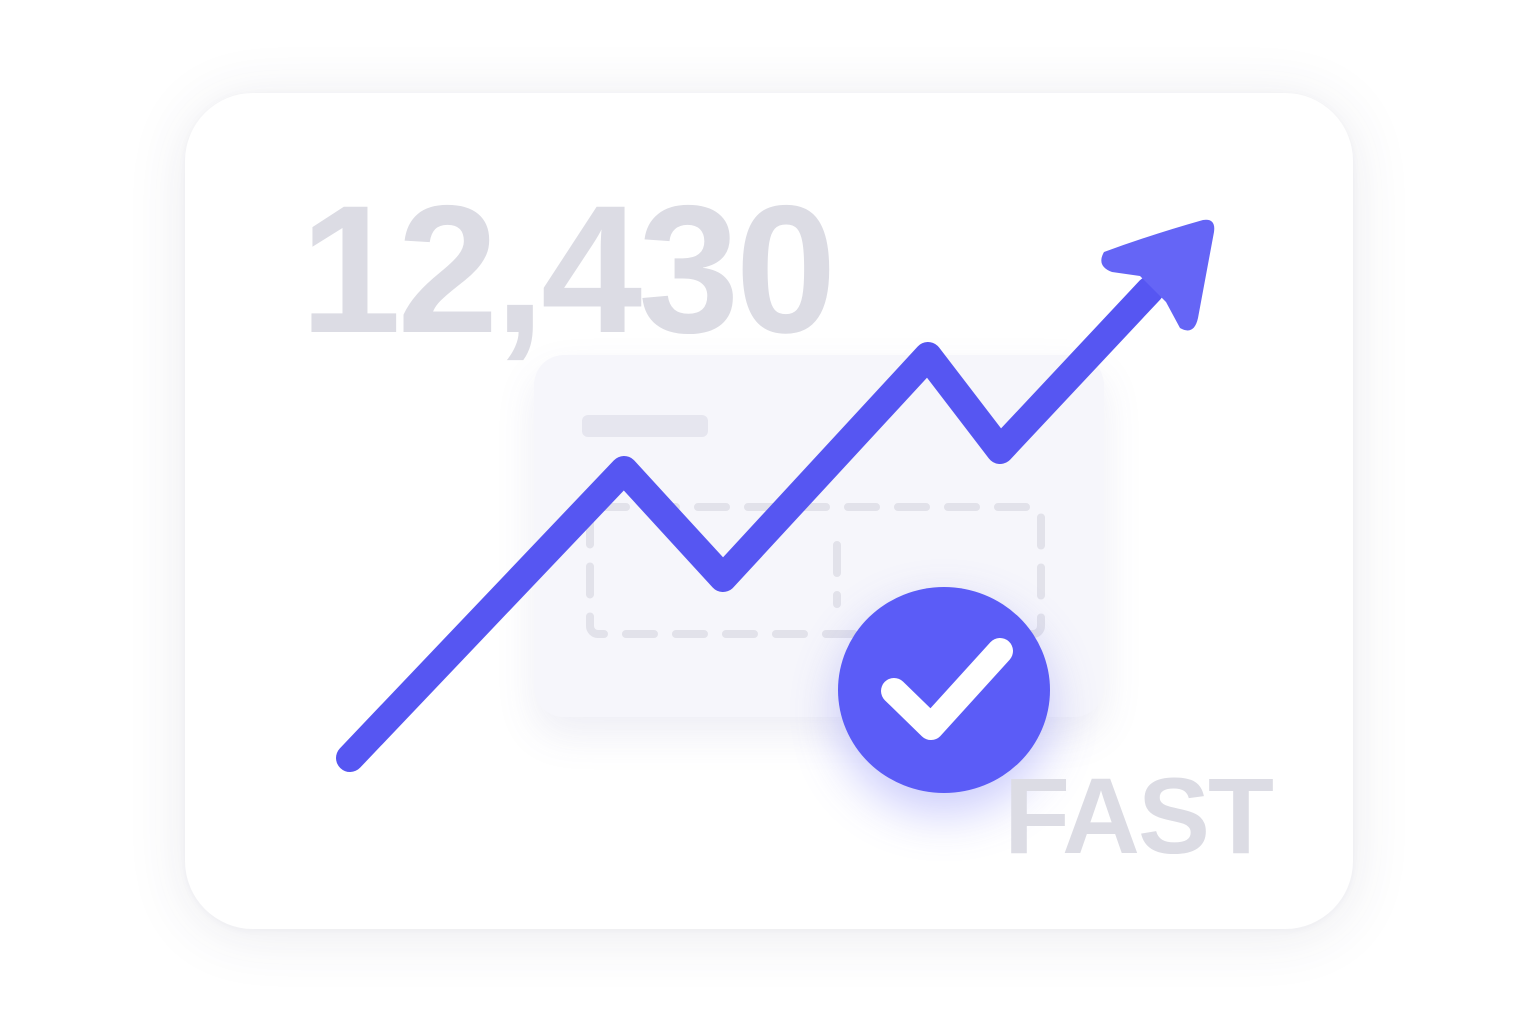  Describe the element at coordinates (1139, 815) in the screenshot. I see `speed-label: FAST` at that location.